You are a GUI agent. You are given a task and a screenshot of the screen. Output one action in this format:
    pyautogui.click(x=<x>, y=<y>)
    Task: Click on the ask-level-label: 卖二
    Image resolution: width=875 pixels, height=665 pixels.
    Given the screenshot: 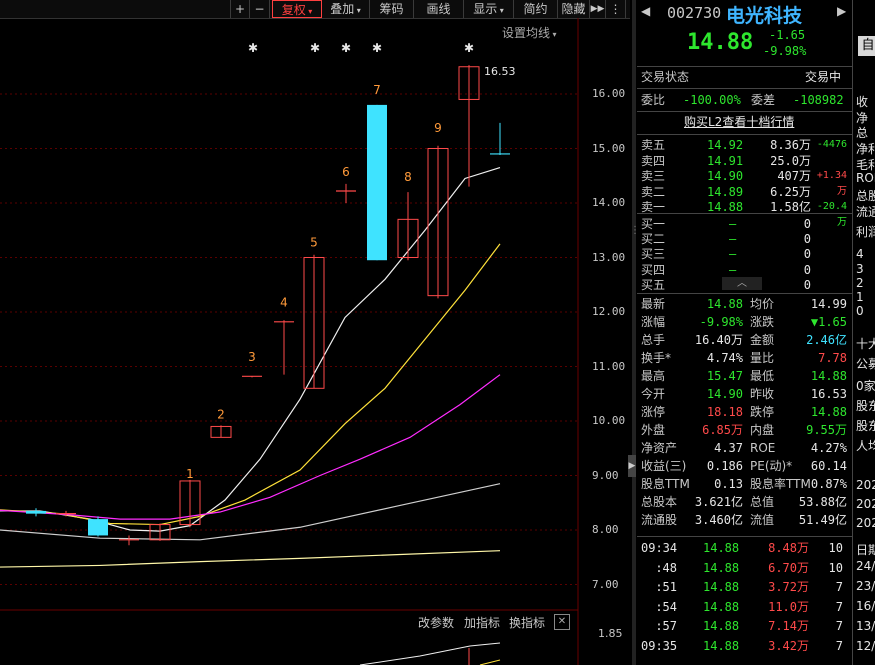 What is the action you would take?
    pyautogui.click(x=653, y=191)
    